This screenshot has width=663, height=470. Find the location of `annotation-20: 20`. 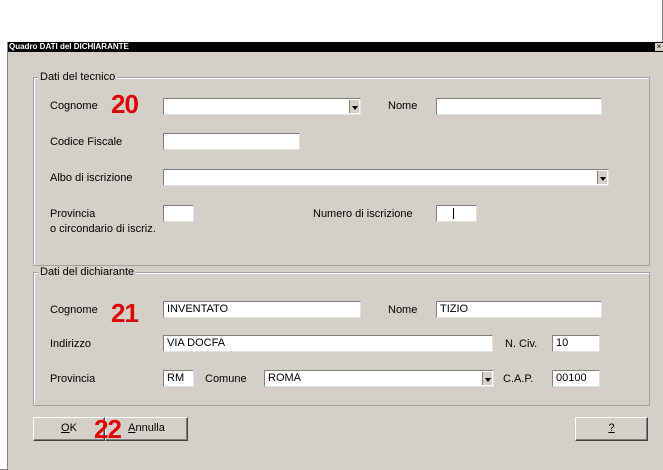

annotation-20: 20 is located at coordinates (125, 104).